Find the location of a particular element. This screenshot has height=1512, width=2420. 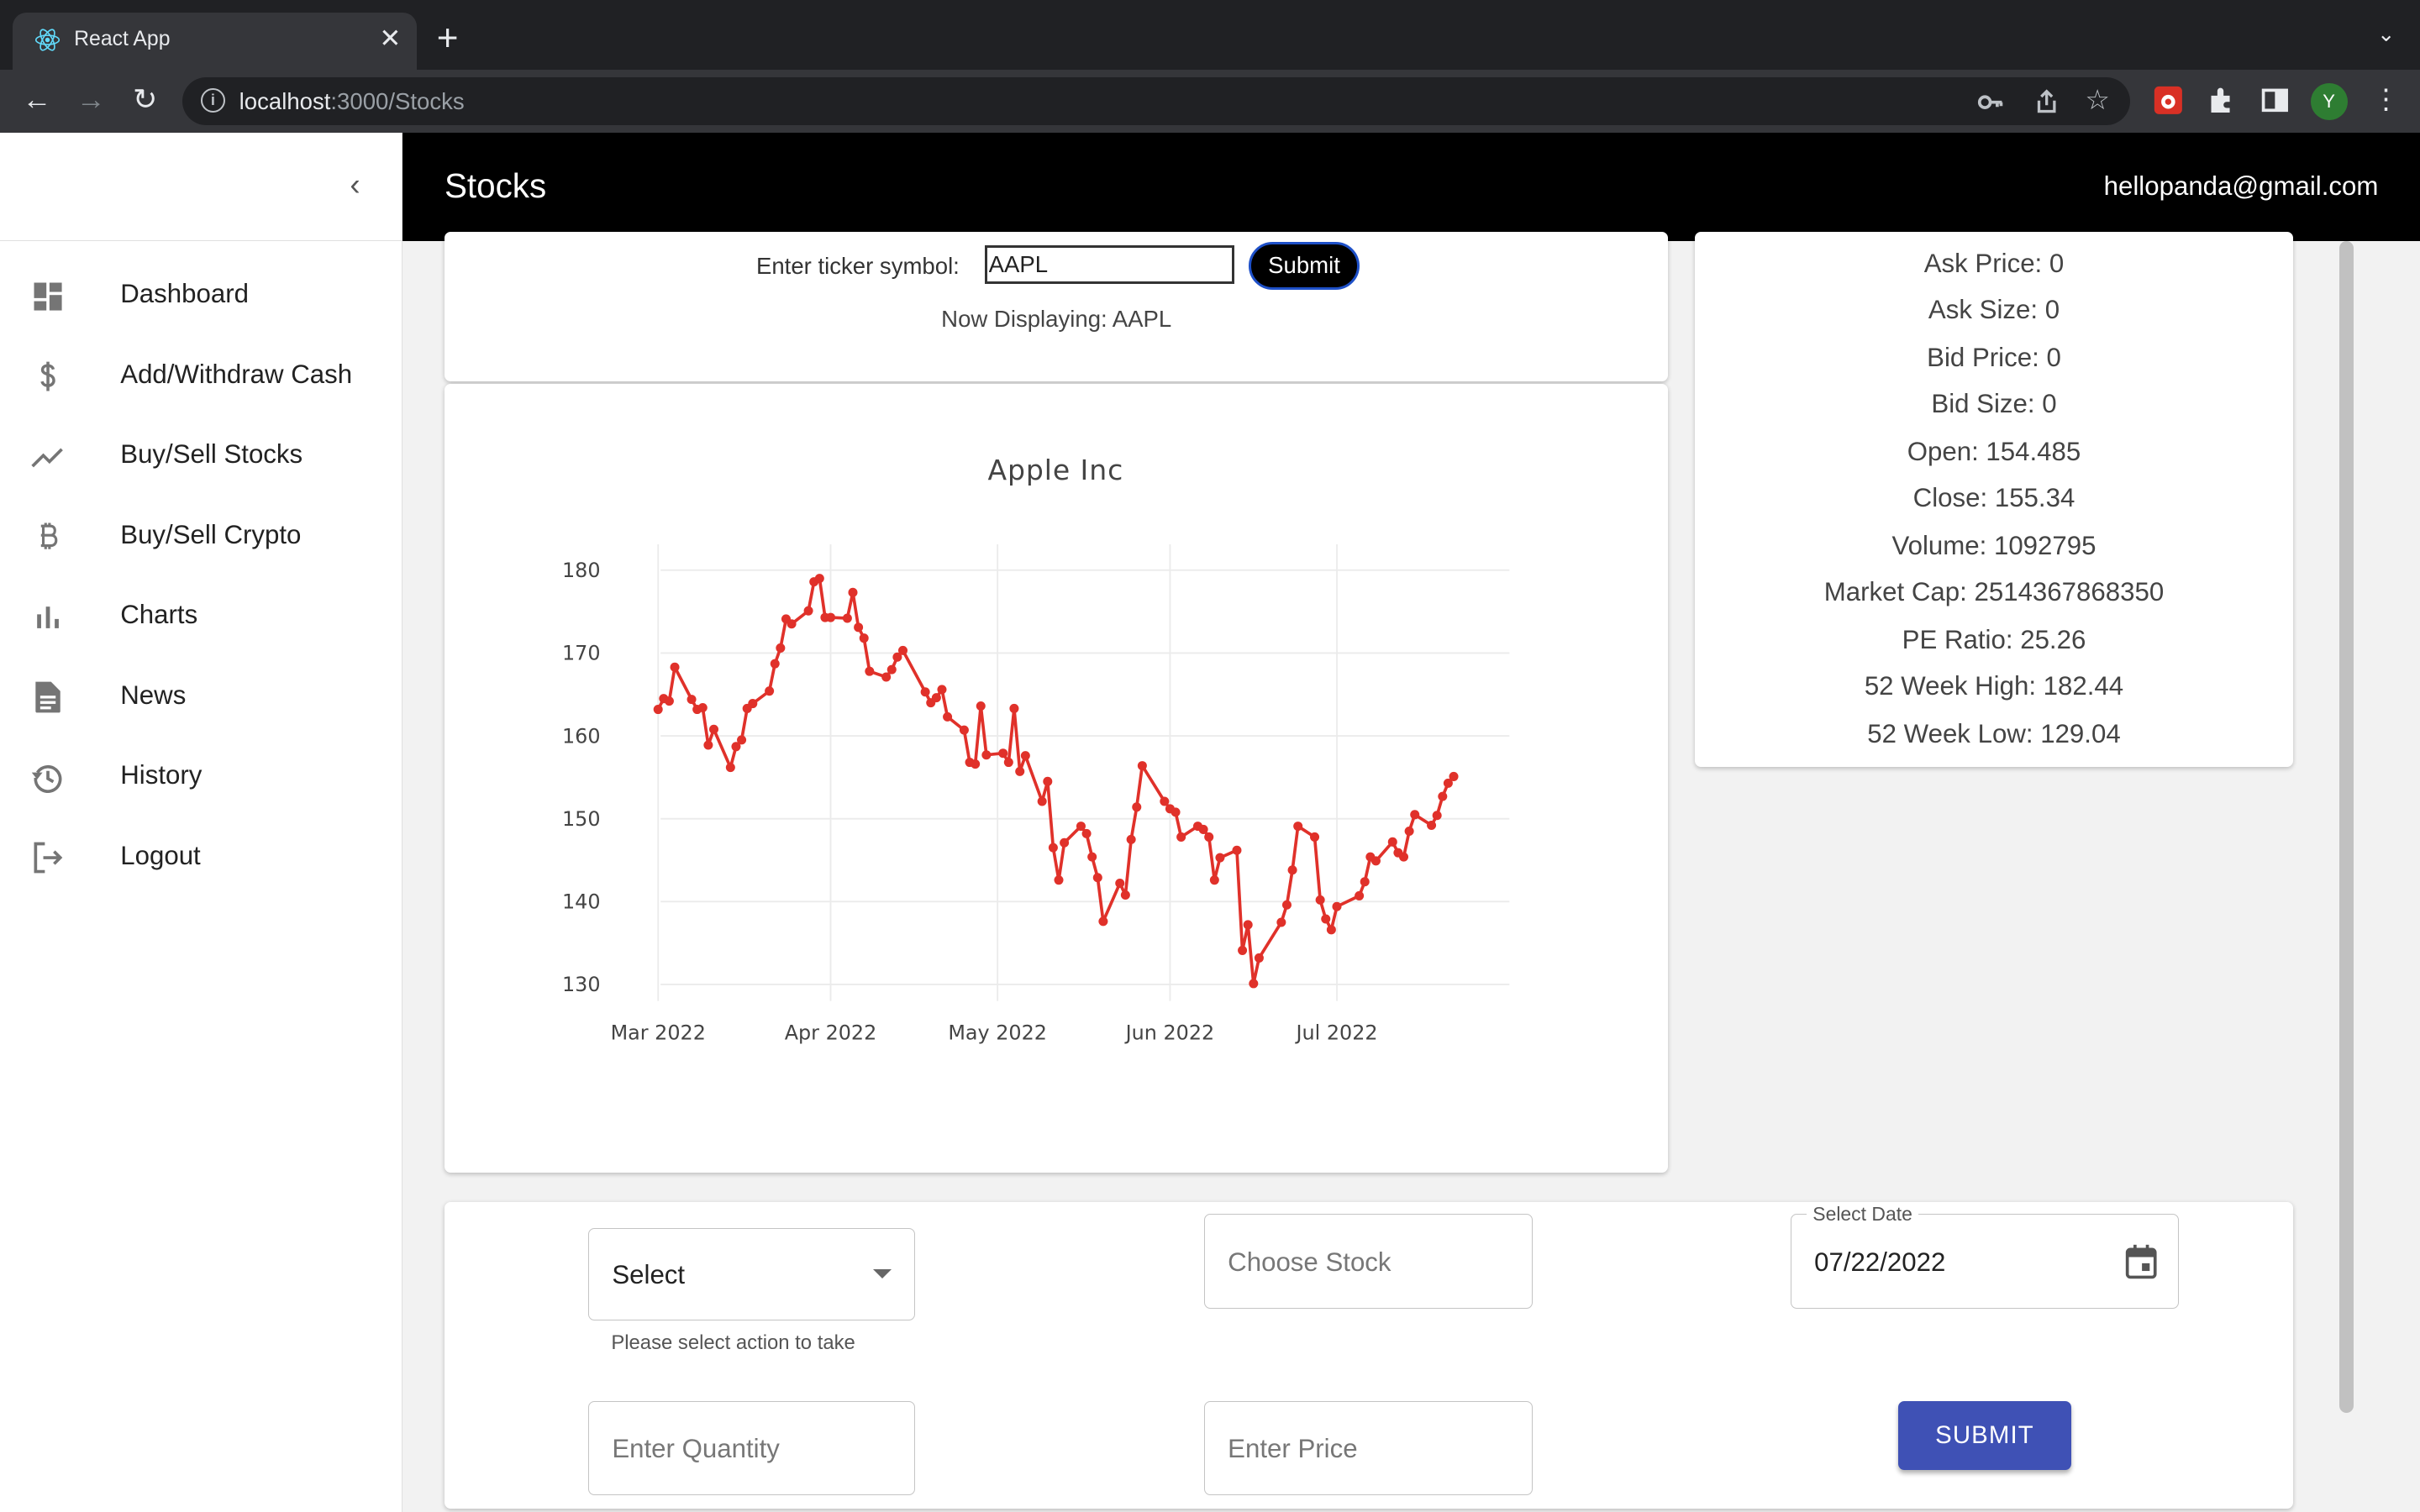

chevron-left-icon: ‹ is located at coordinates (354, 184).